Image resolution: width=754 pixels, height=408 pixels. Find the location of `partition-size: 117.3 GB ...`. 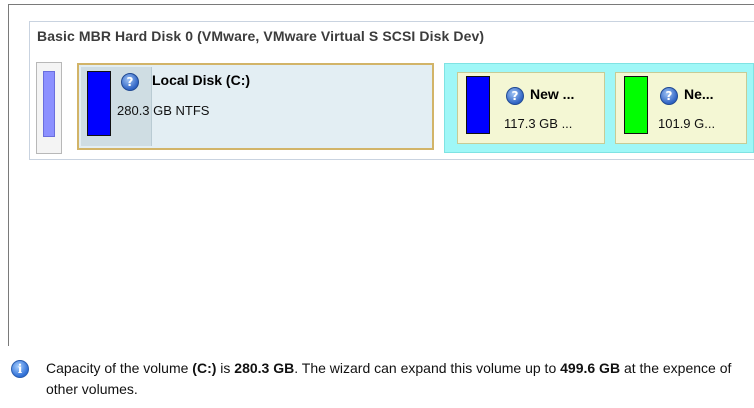

partition-size: 117.3 GB ... is located at coordinates (538, 123).